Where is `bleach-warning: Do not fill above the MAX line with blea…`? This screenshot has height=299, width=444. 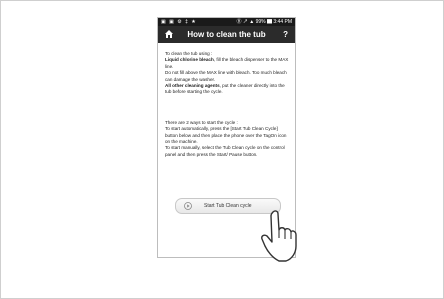
bleach-warning: Do not fill above the MAX line with blea… is located at coordinates (226, 76).